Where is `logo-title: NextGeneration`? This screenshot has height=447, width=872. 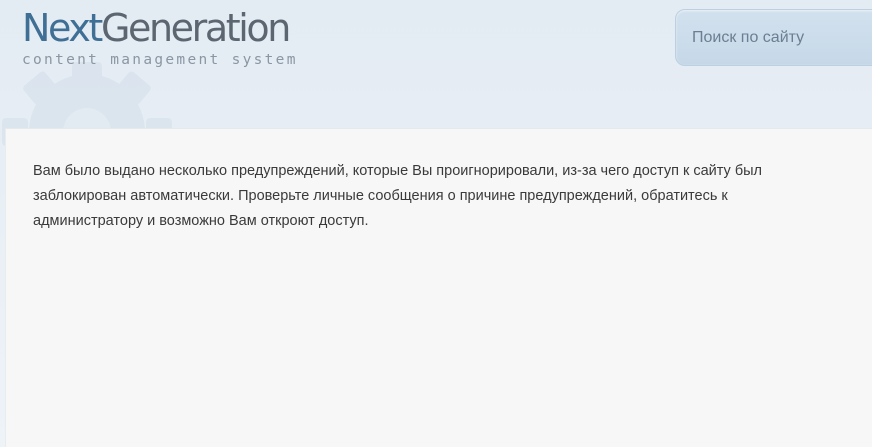 logo-title: NextGeneration is located at coordinates (156, 28).